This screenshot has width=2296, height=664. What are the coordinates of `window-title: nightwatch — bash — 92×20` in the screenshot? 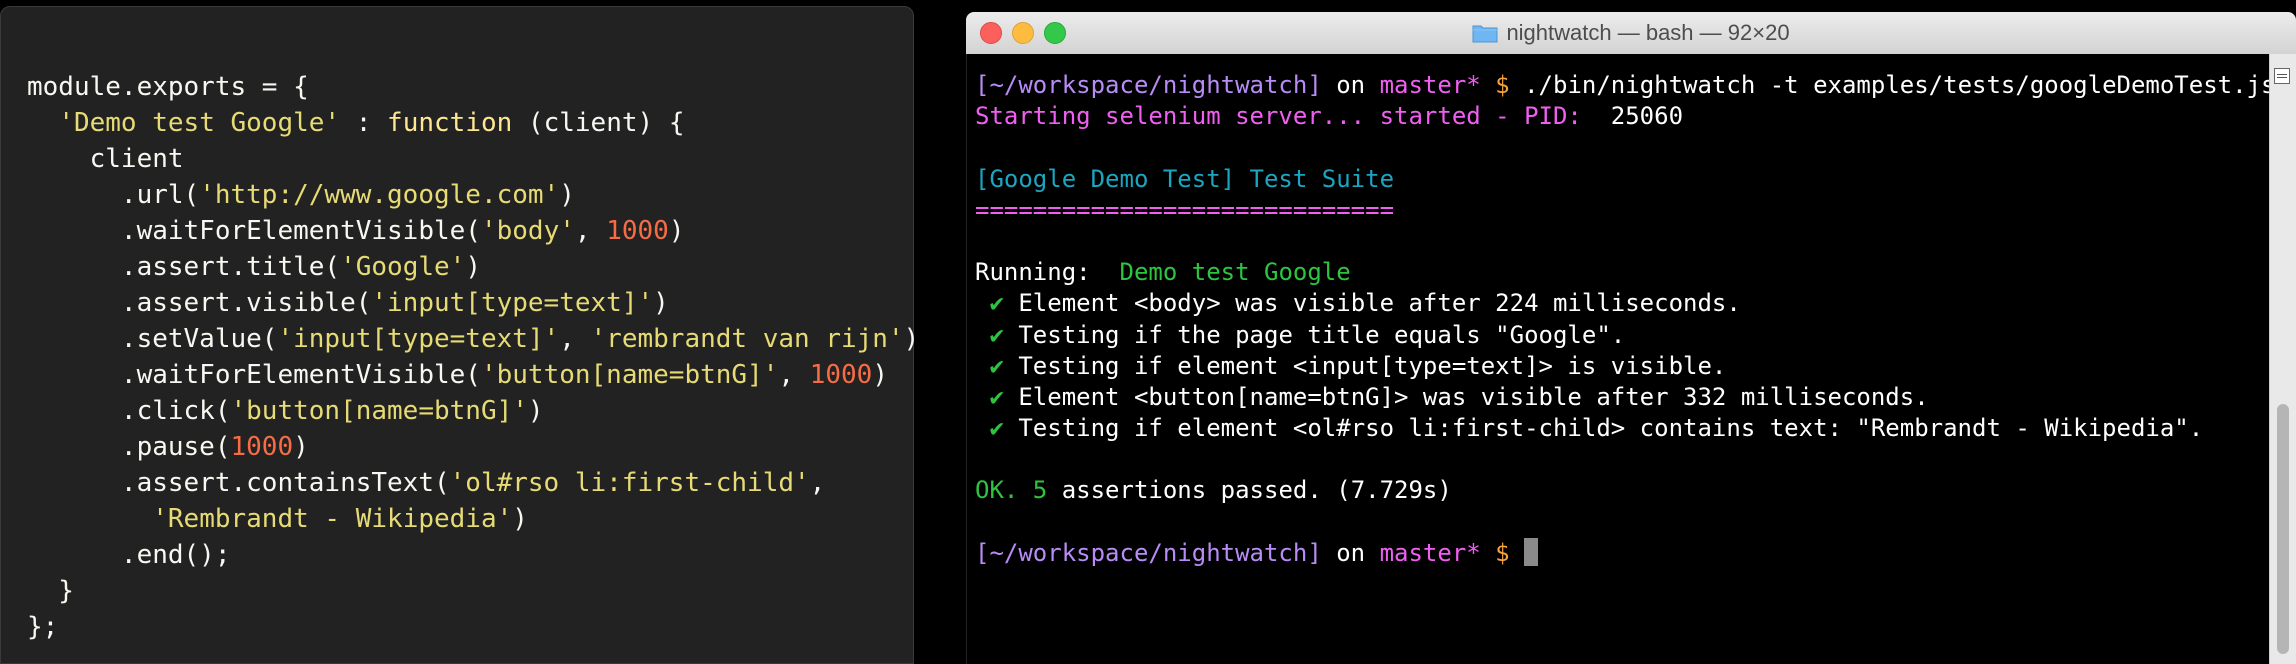 It's located at (1631, 33).